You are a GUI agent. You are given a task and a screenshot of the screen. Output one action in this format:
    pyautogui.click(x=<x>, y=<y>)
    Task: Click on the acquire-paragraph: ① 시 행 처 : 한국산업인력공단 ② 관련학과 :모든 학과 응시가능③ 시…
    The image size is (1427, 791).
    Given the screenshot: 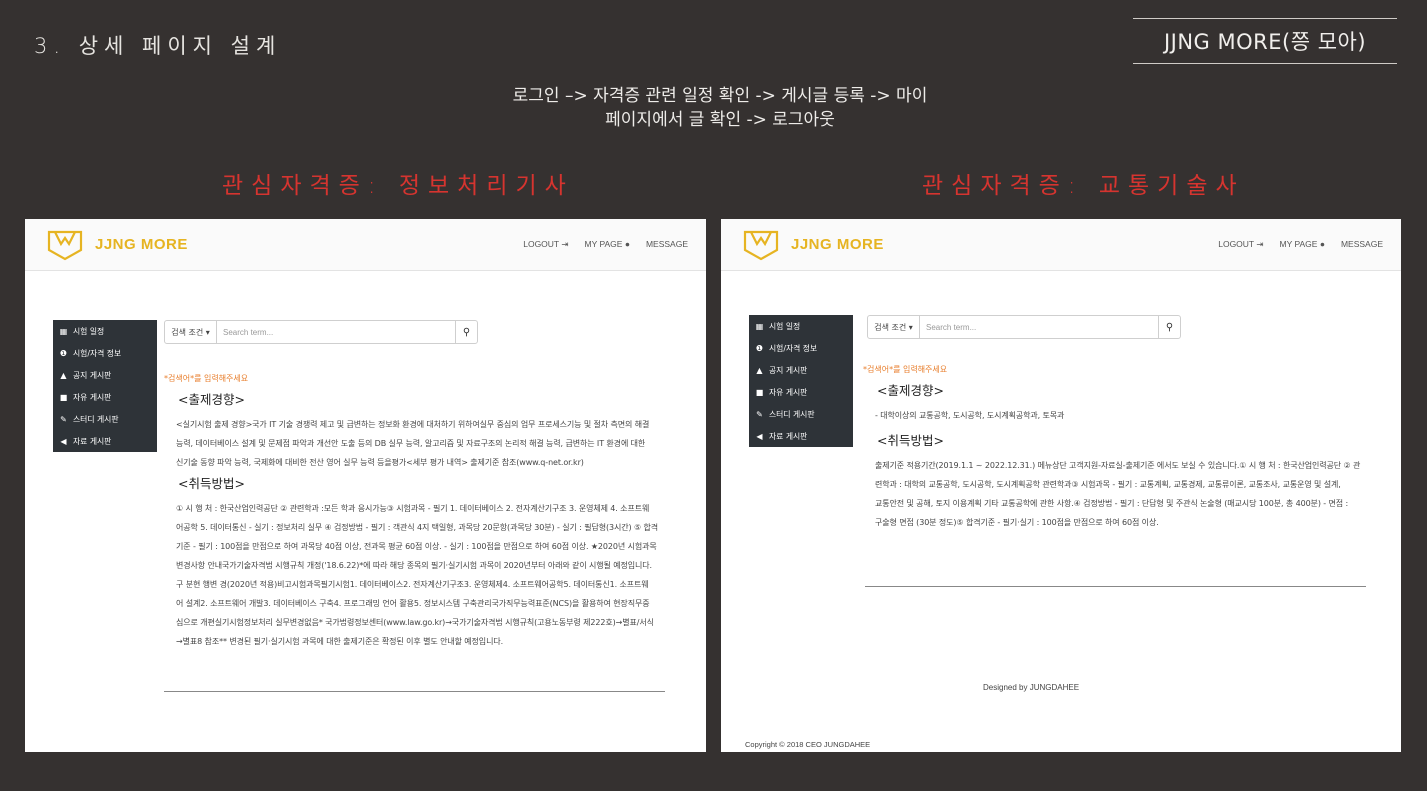 What is the action you would take?
    pyautogui.click(x=429, y=575)
    